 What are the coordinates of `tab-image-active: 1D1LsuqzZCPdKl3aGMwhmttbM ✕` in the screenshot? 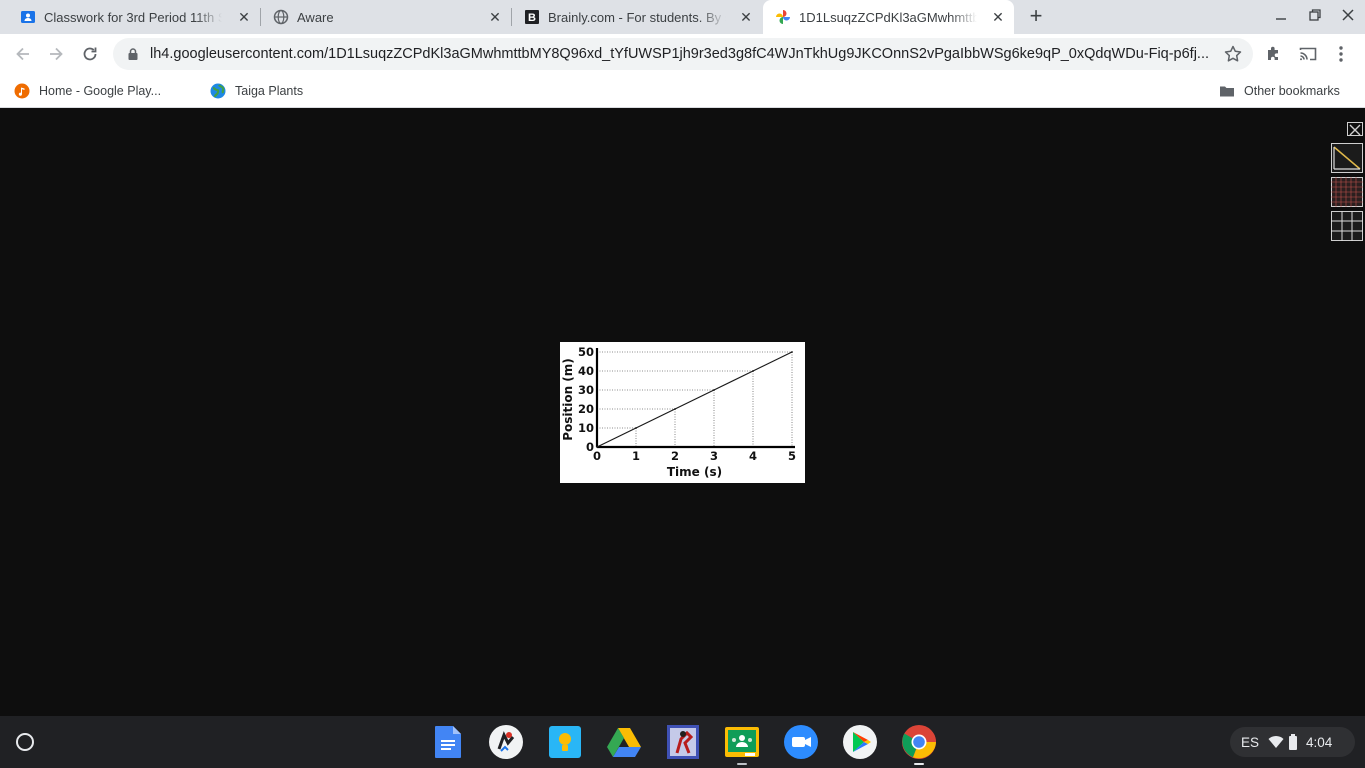 It's located at (888, 17).